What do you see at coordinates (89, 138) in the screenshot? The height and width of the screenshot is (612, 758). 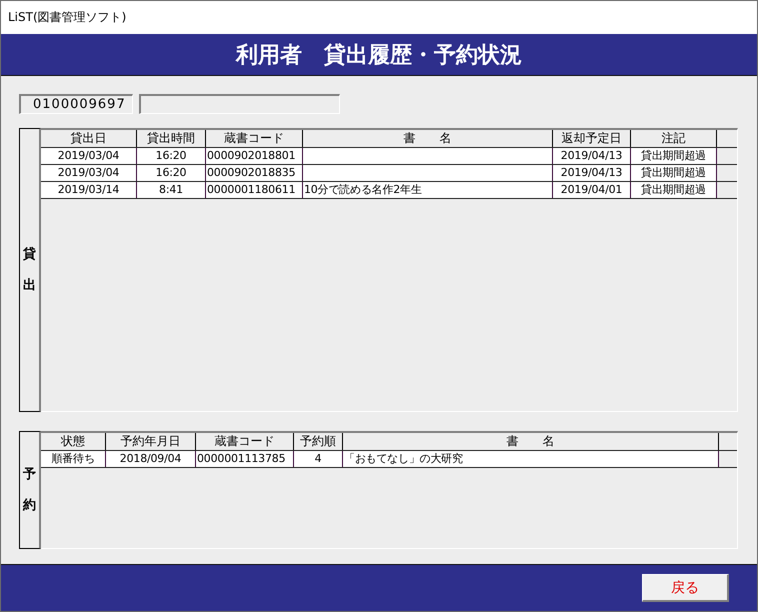 I see `column-header: 貸出日` at bounding box center [89, 138].